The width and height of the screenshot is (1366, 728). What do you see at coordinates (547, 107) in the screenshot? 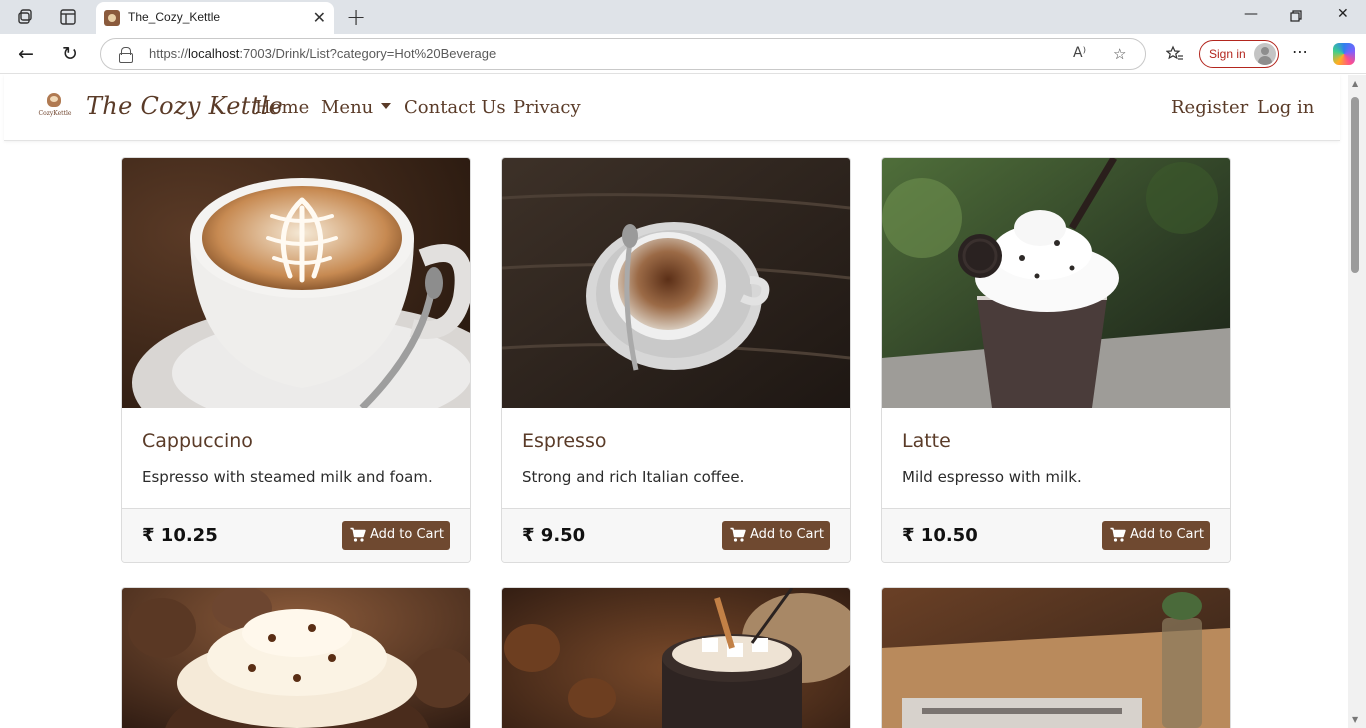
I see `nav-privacy: Privacy` at bounding box center [547, 107].